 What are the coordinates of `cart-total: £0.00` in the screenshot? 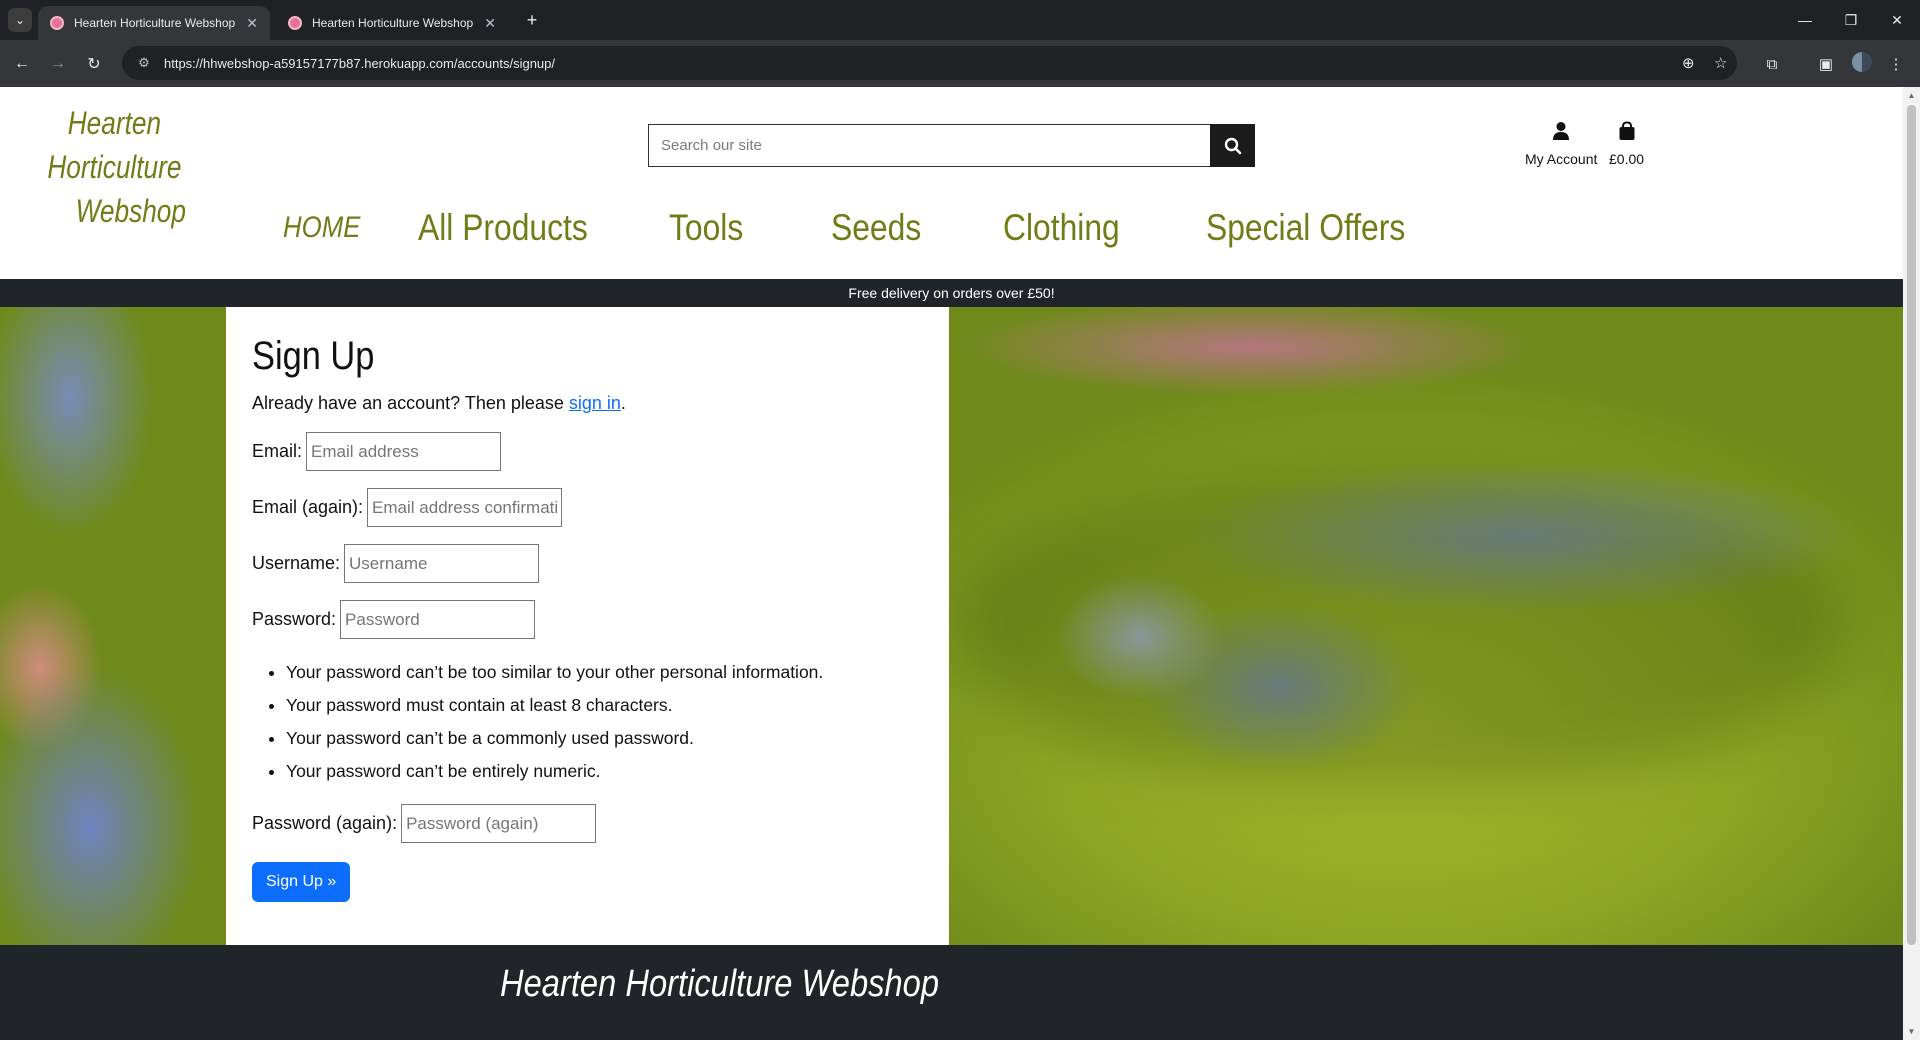 It's located at (1627, 159).